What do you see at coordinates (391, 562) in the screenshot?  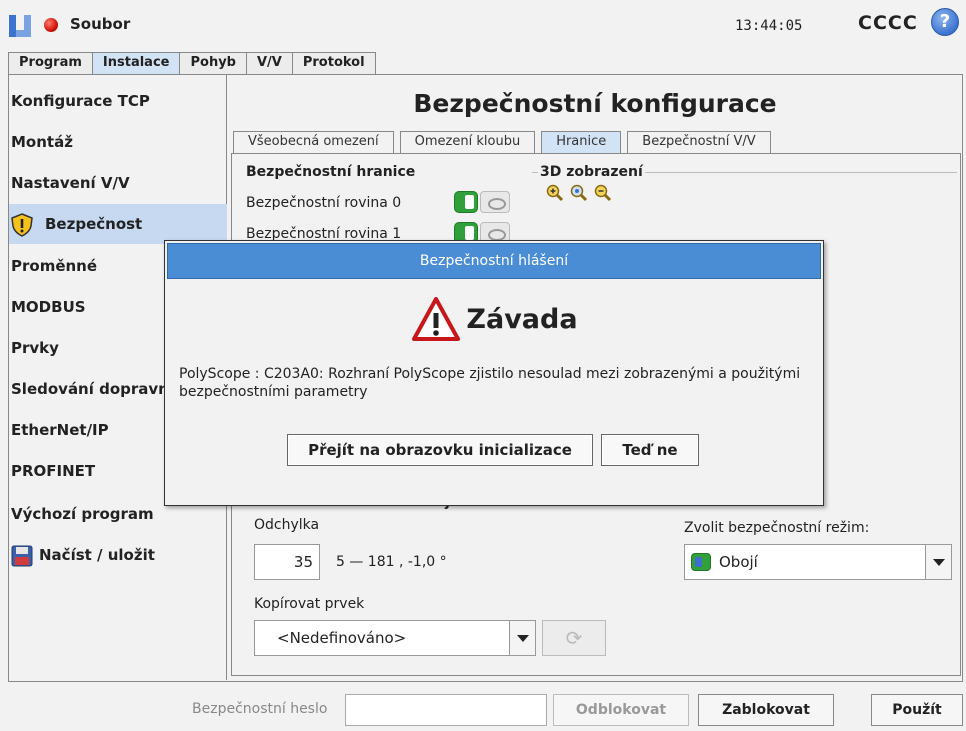 I see `deviation-range: 5 — 181 , -1,0 °` at bounding box center [391, 562].